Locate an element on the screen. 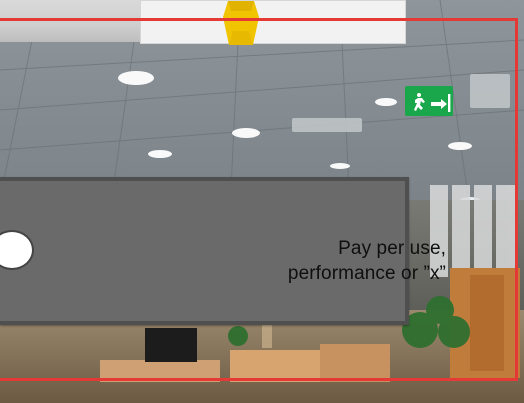  callout-text: Pay per use, performance or ”x” is located at coordinates (316, 261).